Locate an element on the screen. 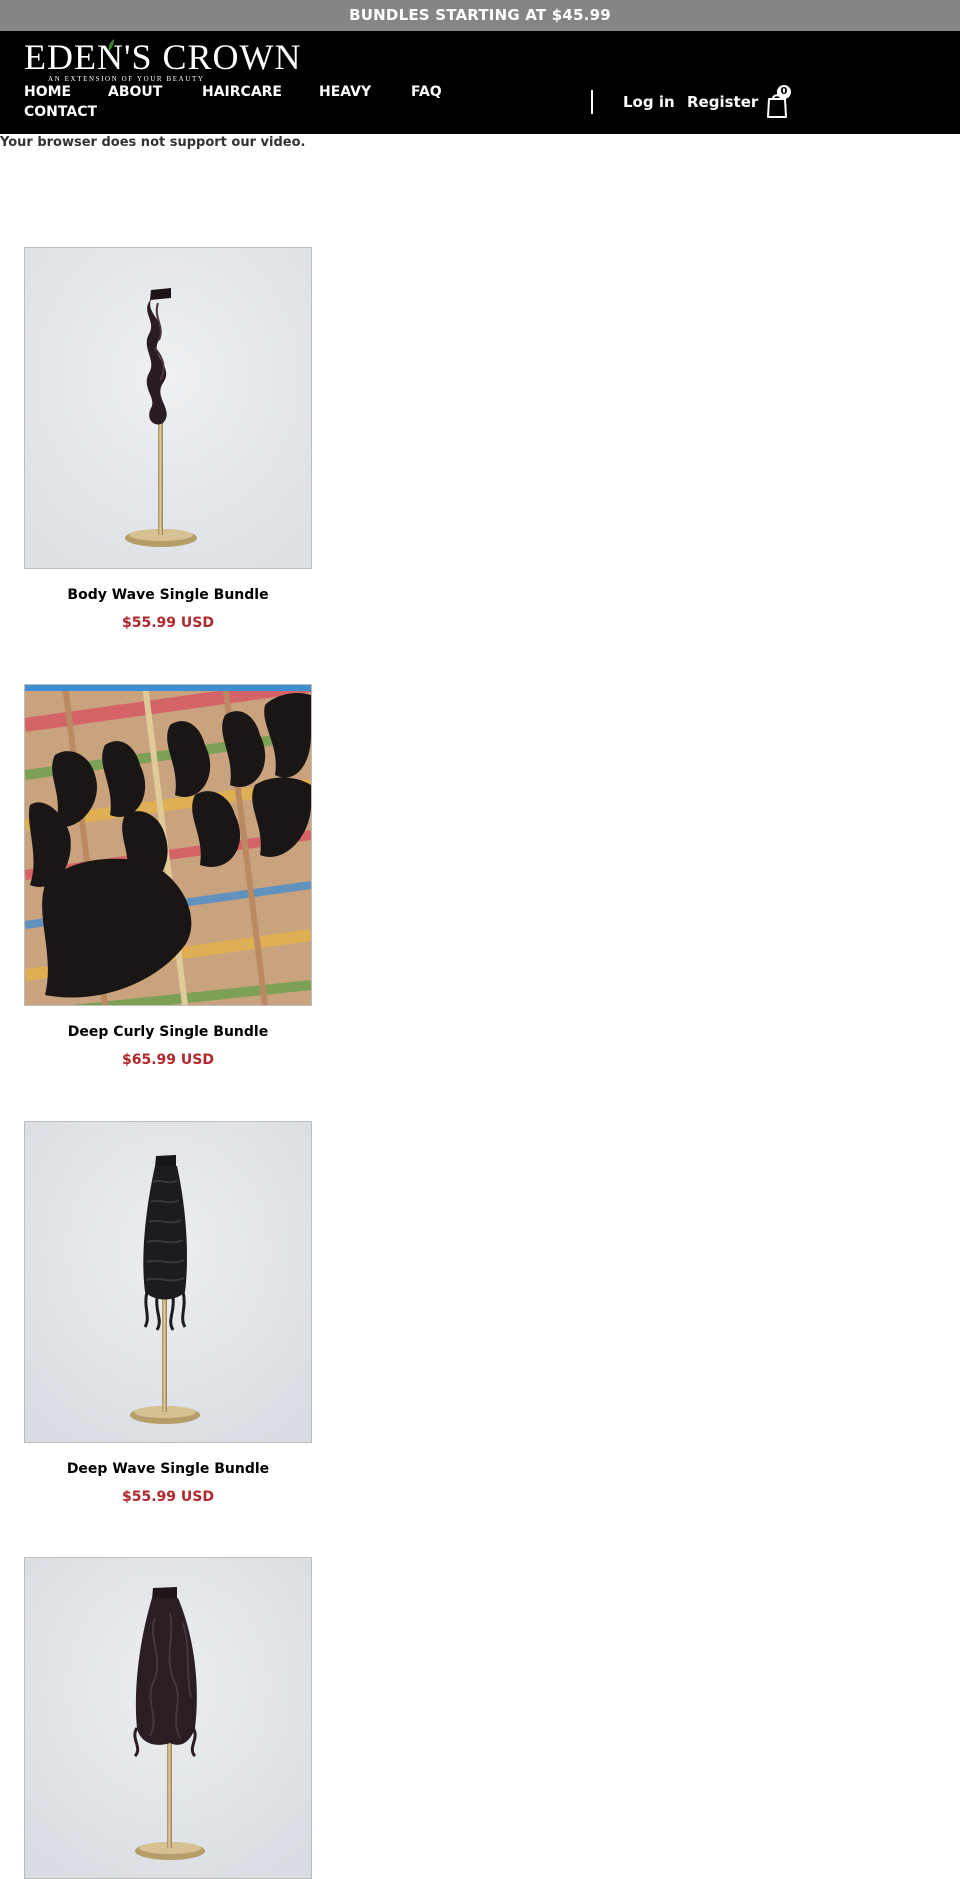 This screenshot has height=1879, width=960. product-card: Body Wave Single Bundle $55.99 USD is located at coordinates (168, 439).